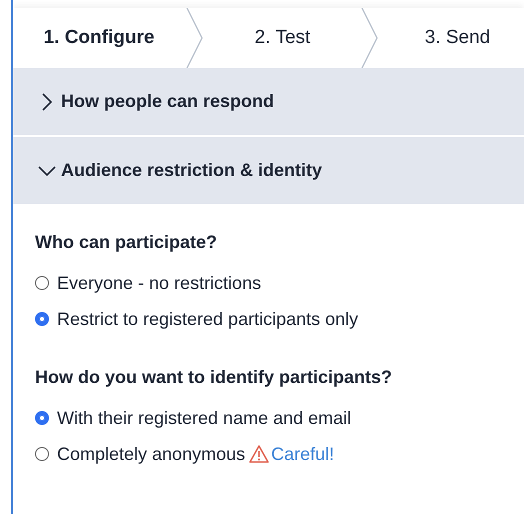  What do you see at coordinates (151, 454) in the screenshot?
I see `option-label: Completely anonymous` at bounding box center [151, 454].